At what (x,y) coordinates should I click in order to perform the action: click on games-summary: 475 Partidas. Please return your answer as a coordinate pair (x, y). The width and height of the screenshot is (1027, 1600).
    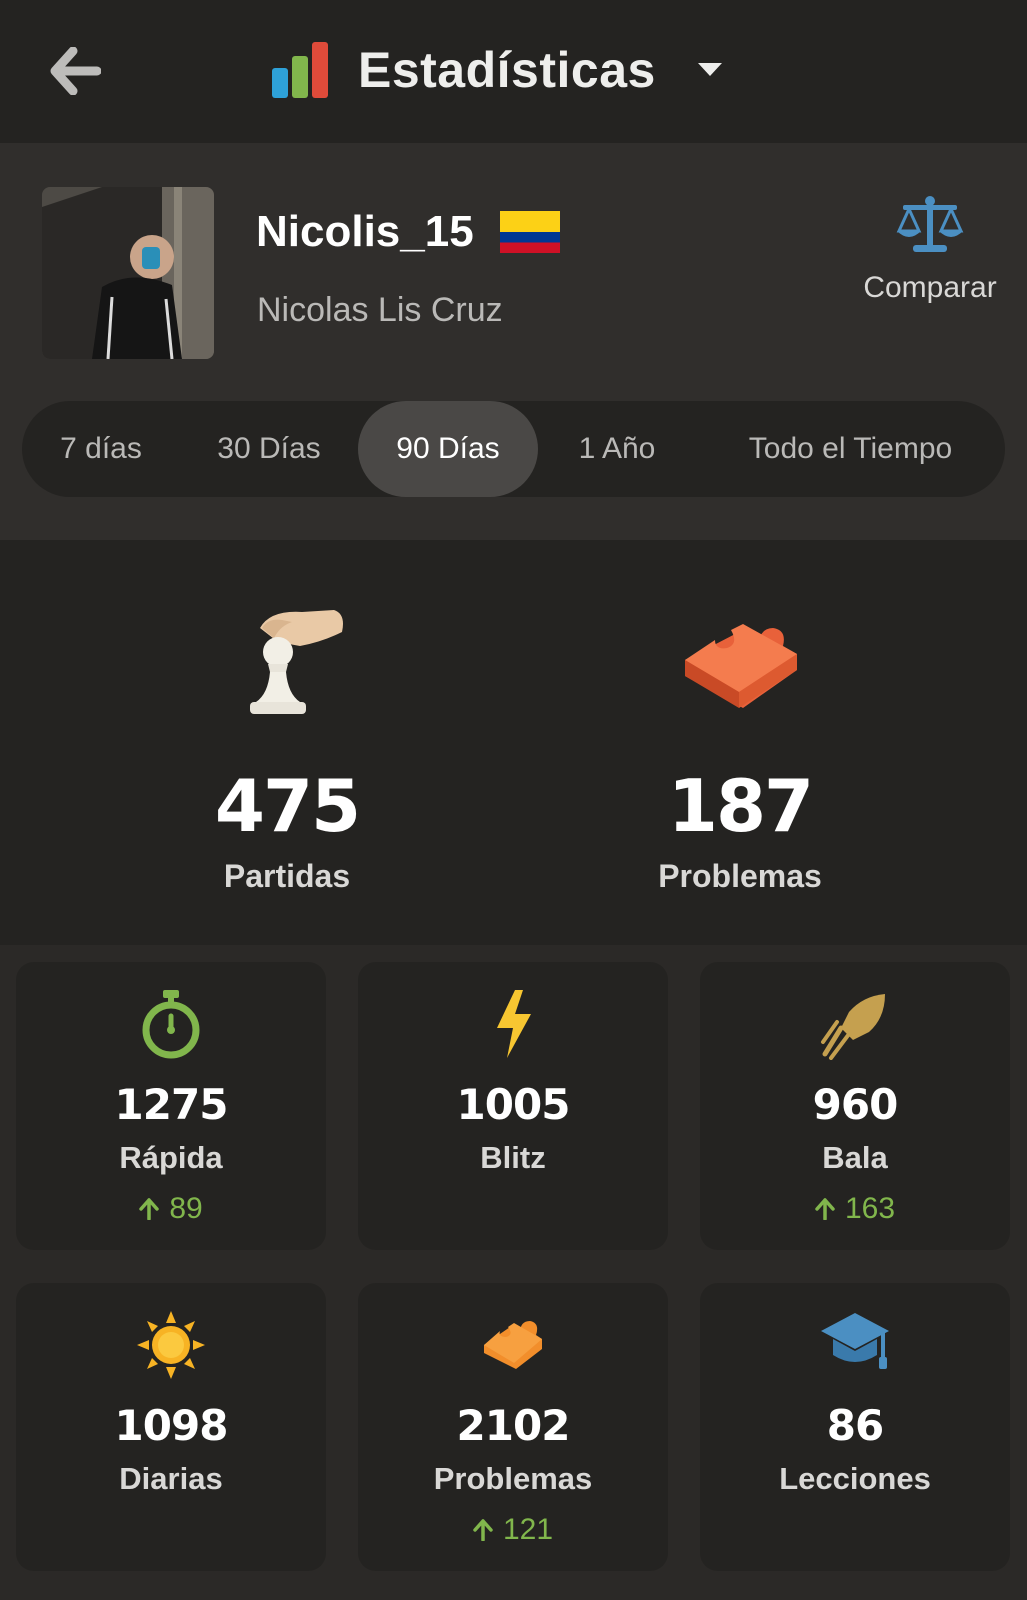
    Looking at the image, I should click on (287, 746).